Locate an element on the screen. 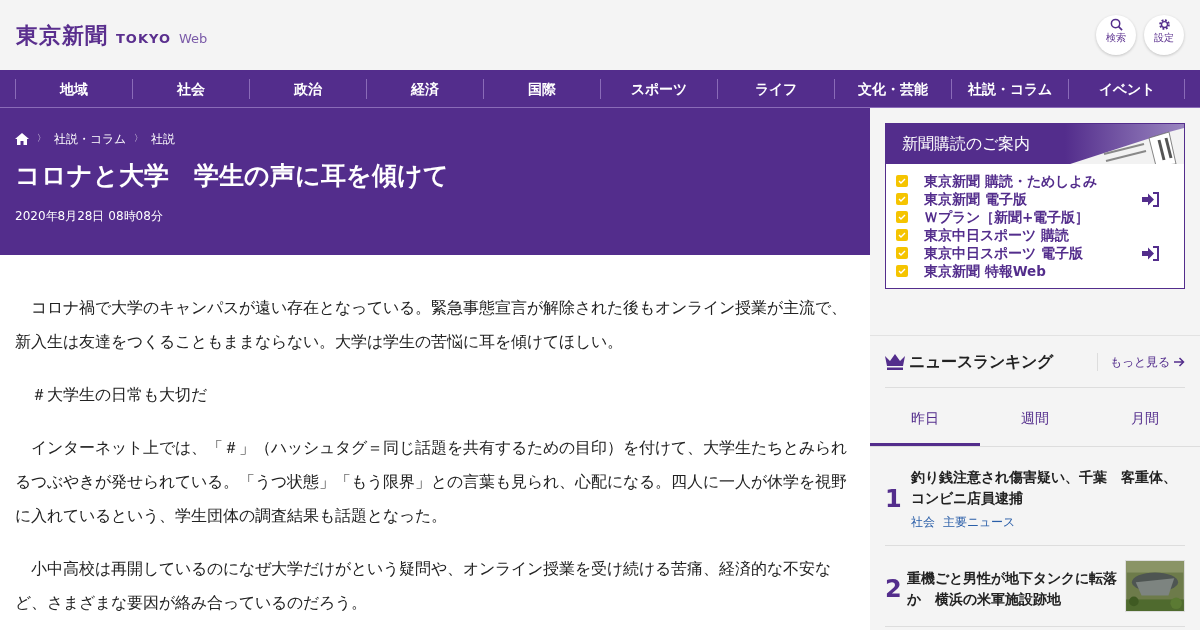  nav-link: 地域 is located at coordinates (73, 88).